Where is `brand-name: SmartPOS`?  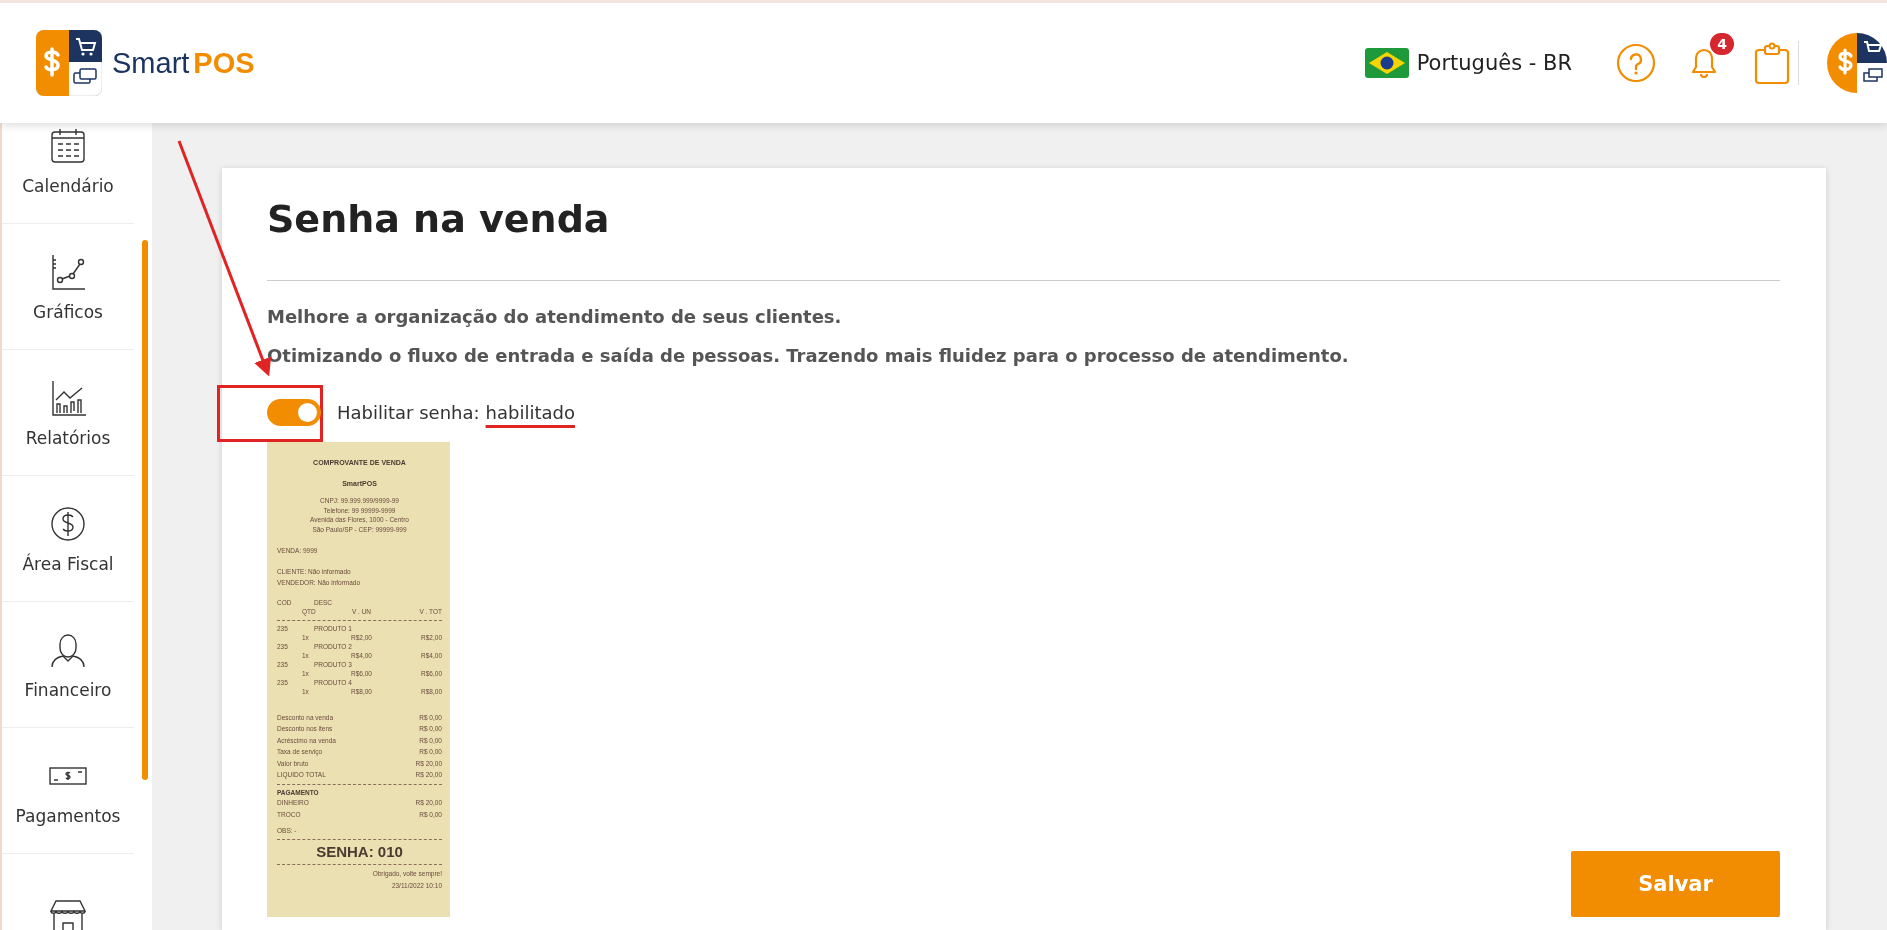
brand-name: SmartPOS is located at coordinates (183, 63).